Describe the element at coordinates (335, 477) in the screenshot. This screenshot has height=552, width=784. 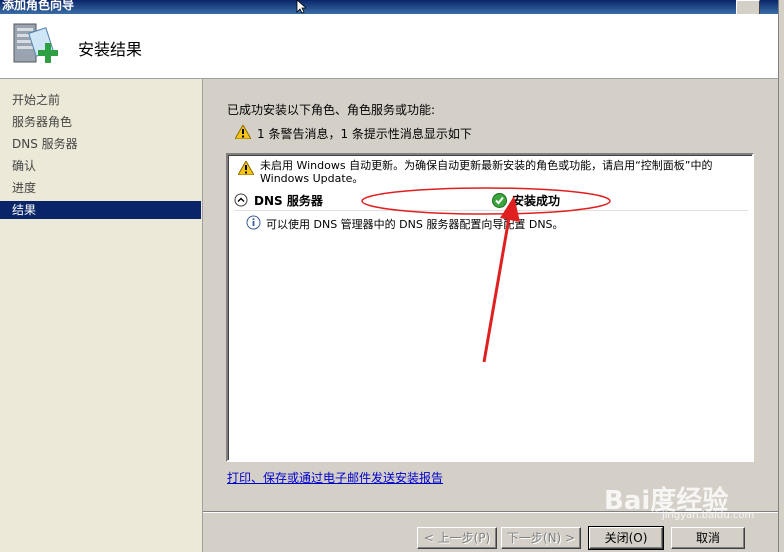
I see `report-link: 打印、保存或通过电子邮件发送安装报告` at that location.